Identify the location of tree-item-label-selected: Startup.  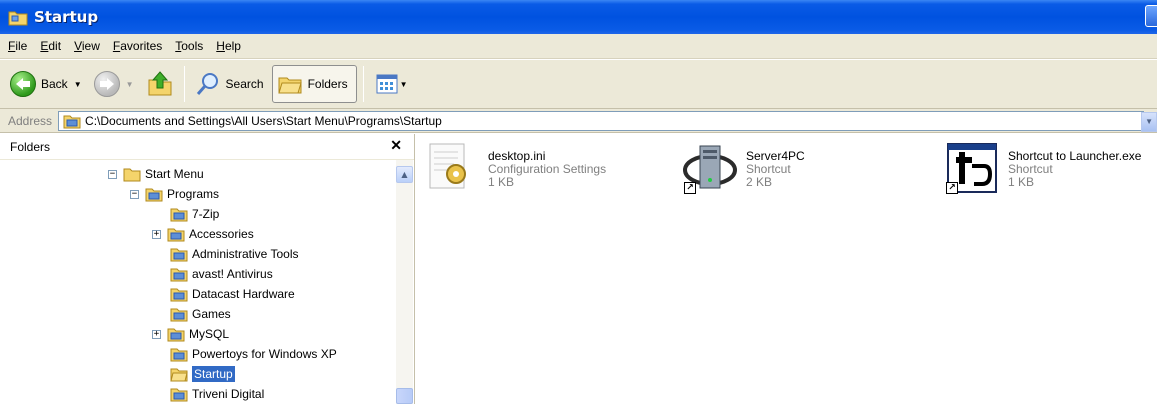
(213, 374).